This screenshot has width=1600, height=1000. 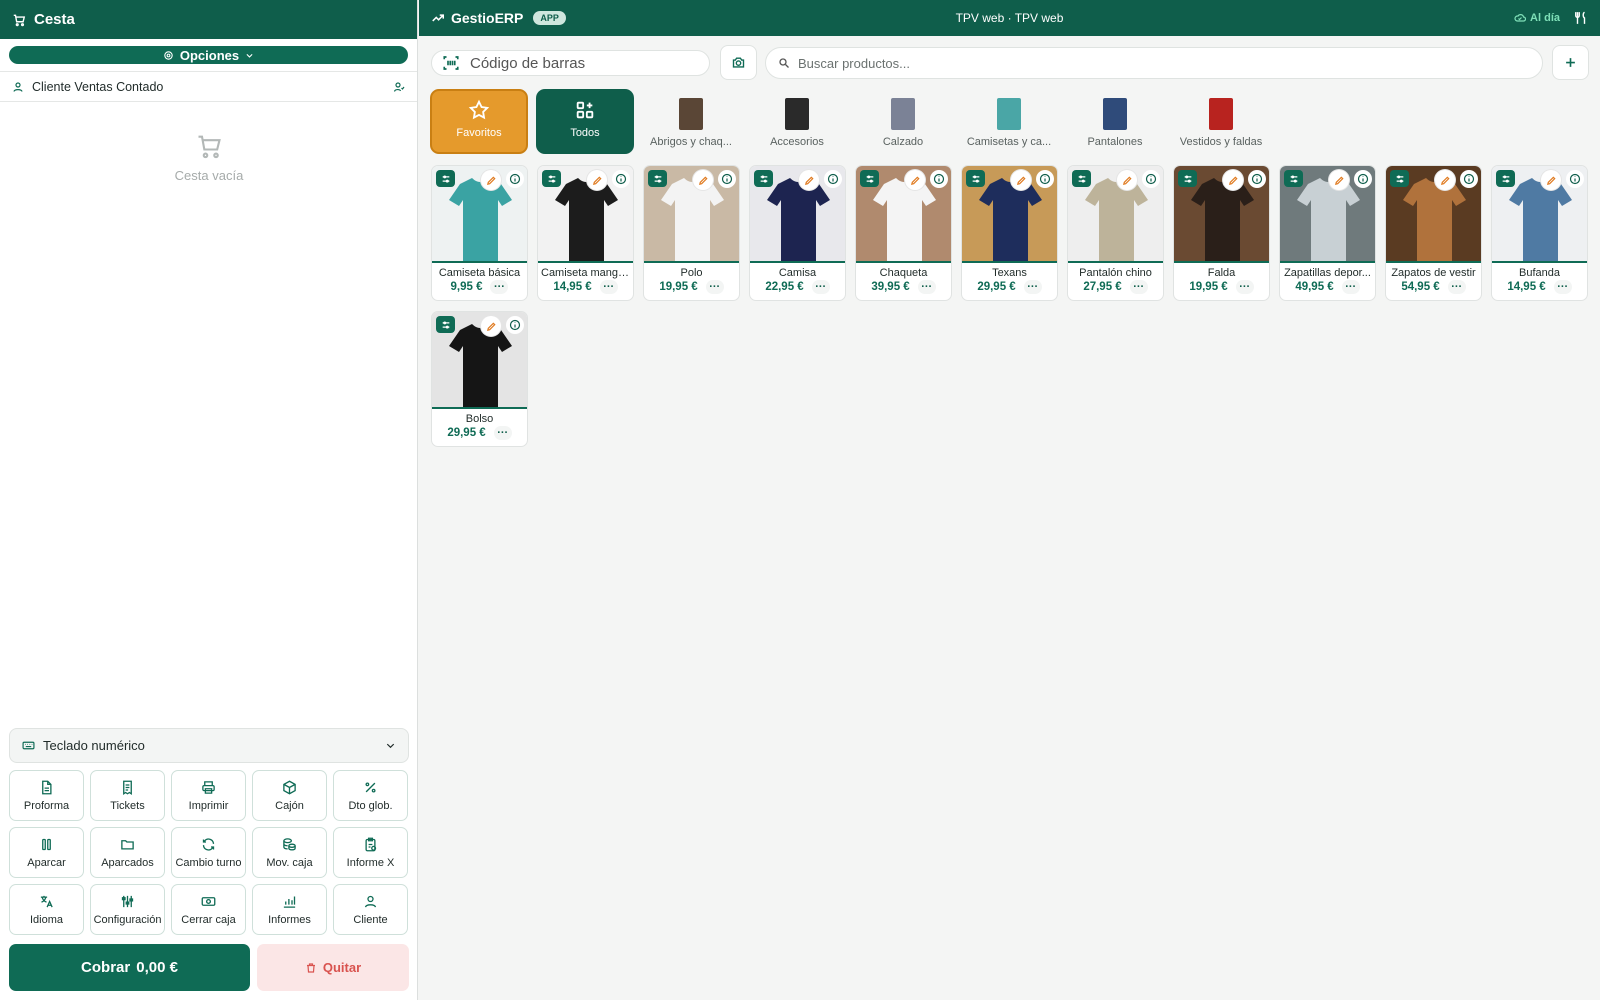 I want to click on product-card: Chaqueta 39,95 € ···, so click(x=903, y=233).